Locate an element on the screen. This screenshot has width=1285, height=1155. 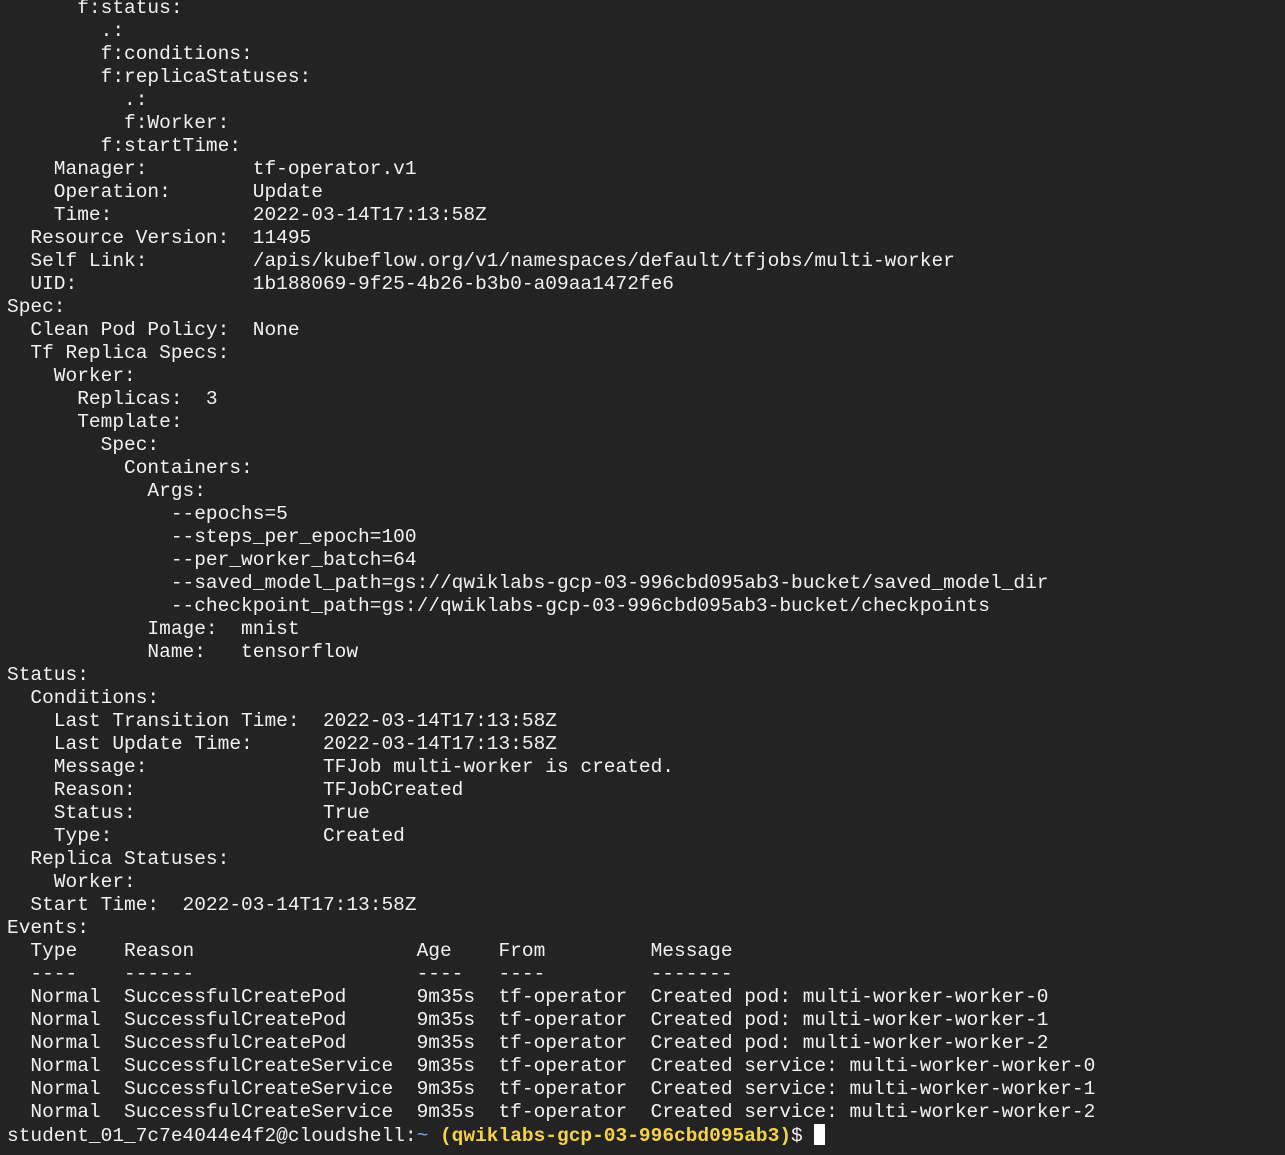
prompt-project: (qwiklabs-gcp-03-996cbd095ab3) is located at coordinates (610, 1136).